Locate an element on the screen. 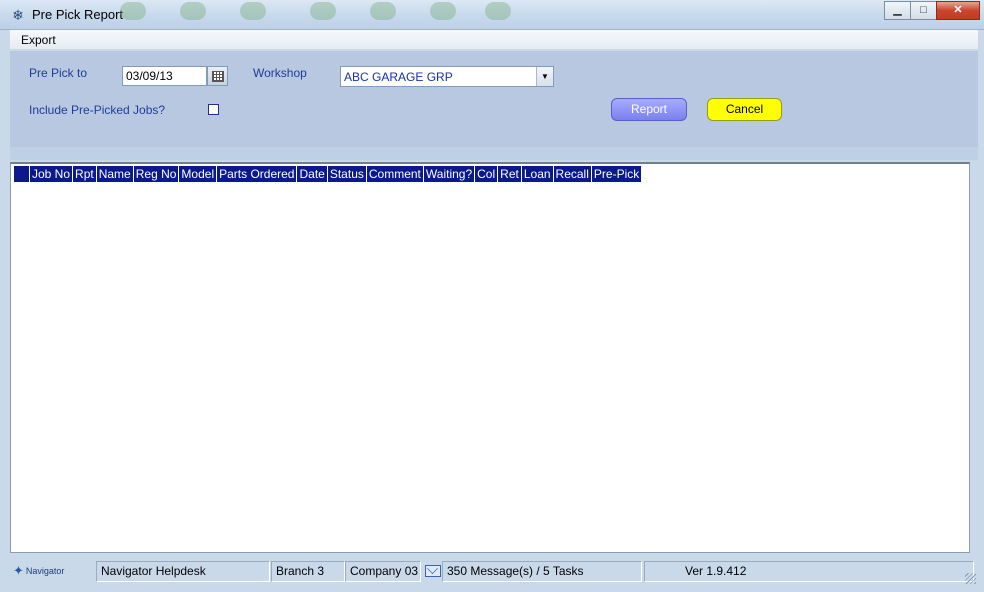  workshop-select: ABC GARAGE GRP ▼ is located at coordinates (447, 76).